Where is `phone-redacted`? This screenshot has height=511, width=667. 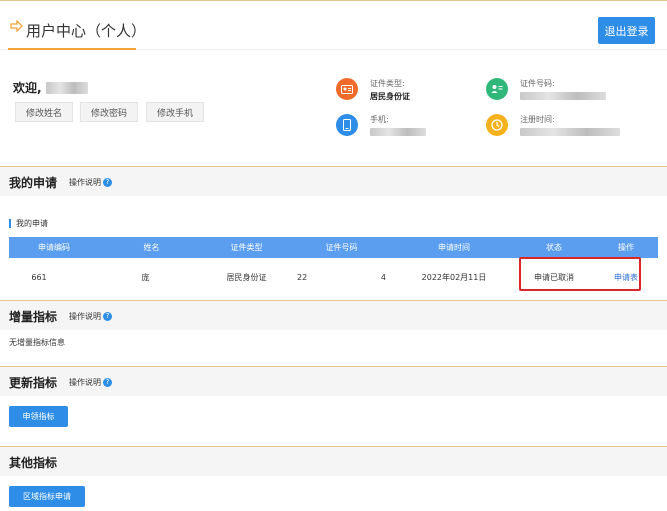
phone-redacted is located at coordinates (398, 132).